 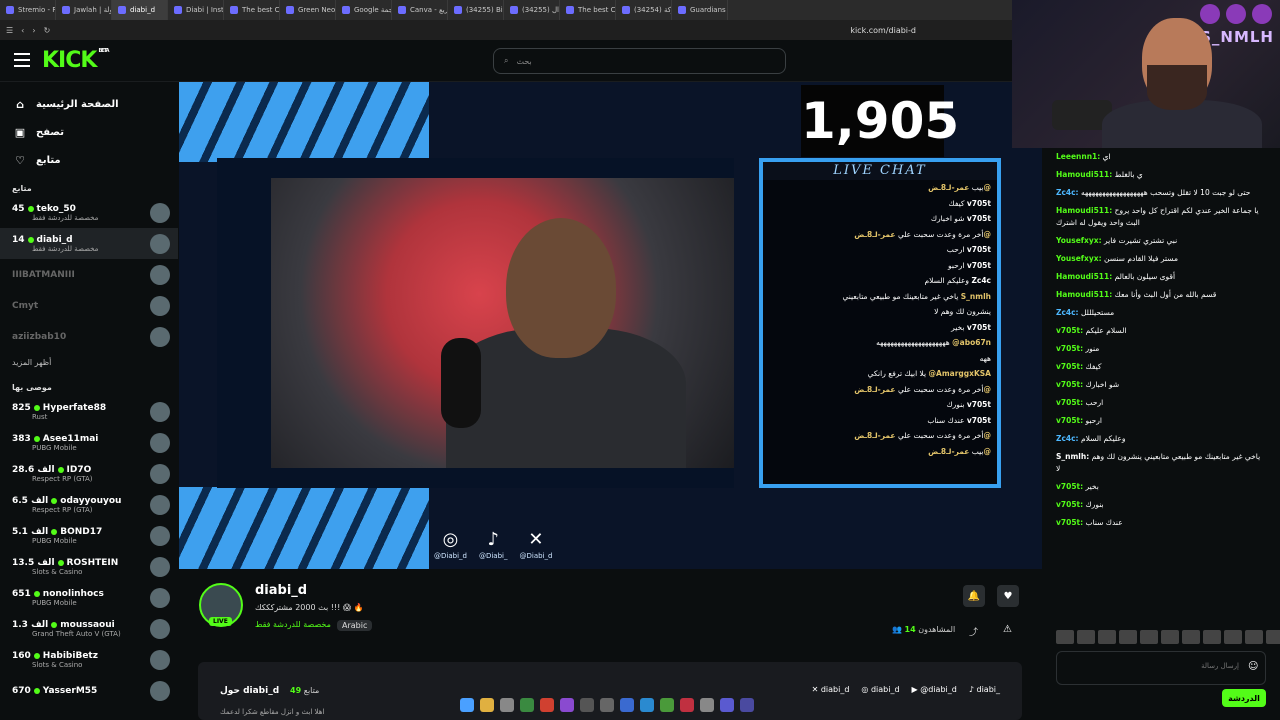 I want to click on sidebar-channel: 13.5 ألف ROSHTEIN Slots & Casino, so click(x=89, y=566).